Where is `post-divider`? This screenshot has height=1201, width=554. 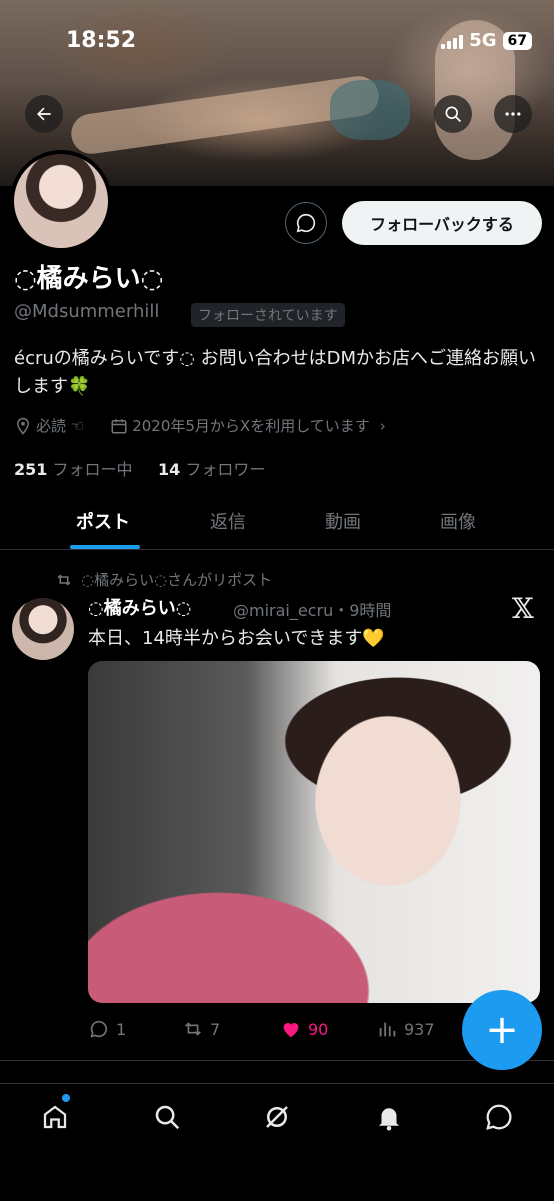
post-divider is located at coordinates (277, 1060).